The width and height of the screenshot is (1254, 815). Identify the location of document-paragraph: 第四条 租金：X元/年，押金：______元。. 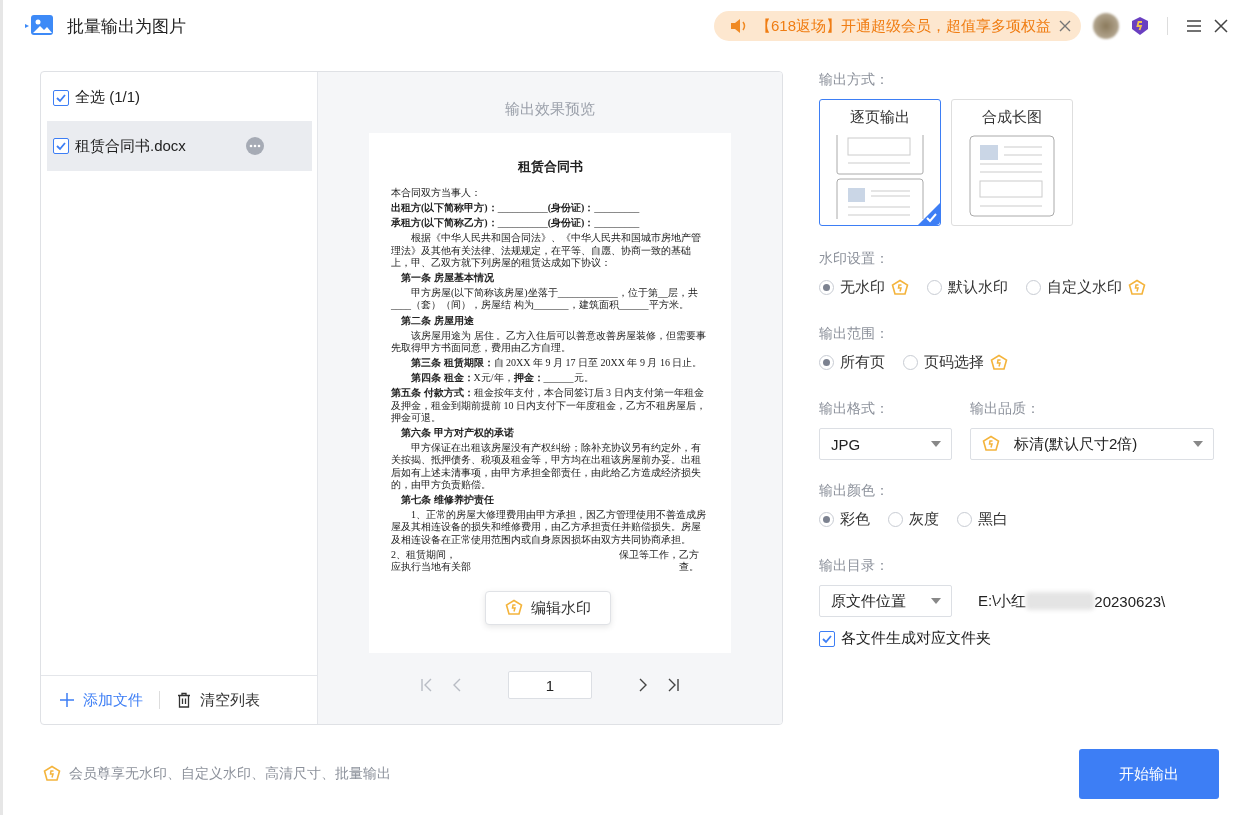
(502, 378).